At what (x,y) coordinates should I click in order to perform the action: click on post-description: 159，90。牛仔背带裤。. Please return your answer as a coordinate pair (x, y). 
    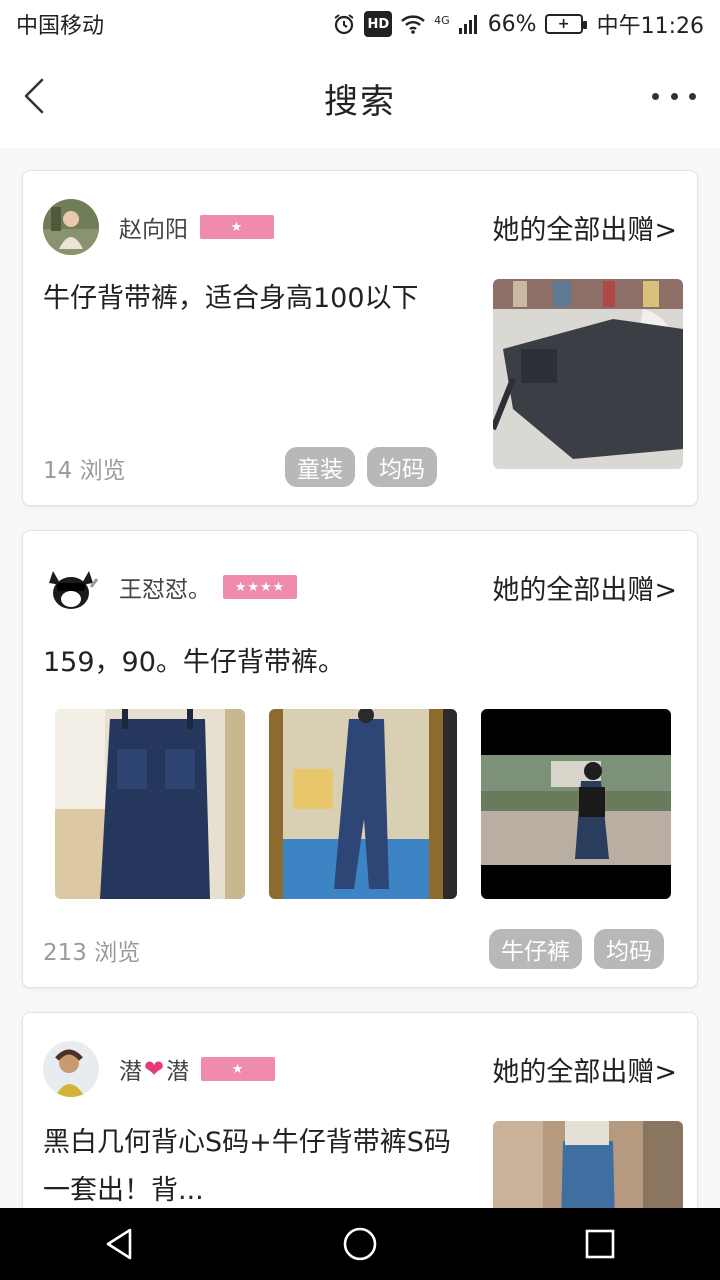
    Looking at the image, I should click on (358, 663).